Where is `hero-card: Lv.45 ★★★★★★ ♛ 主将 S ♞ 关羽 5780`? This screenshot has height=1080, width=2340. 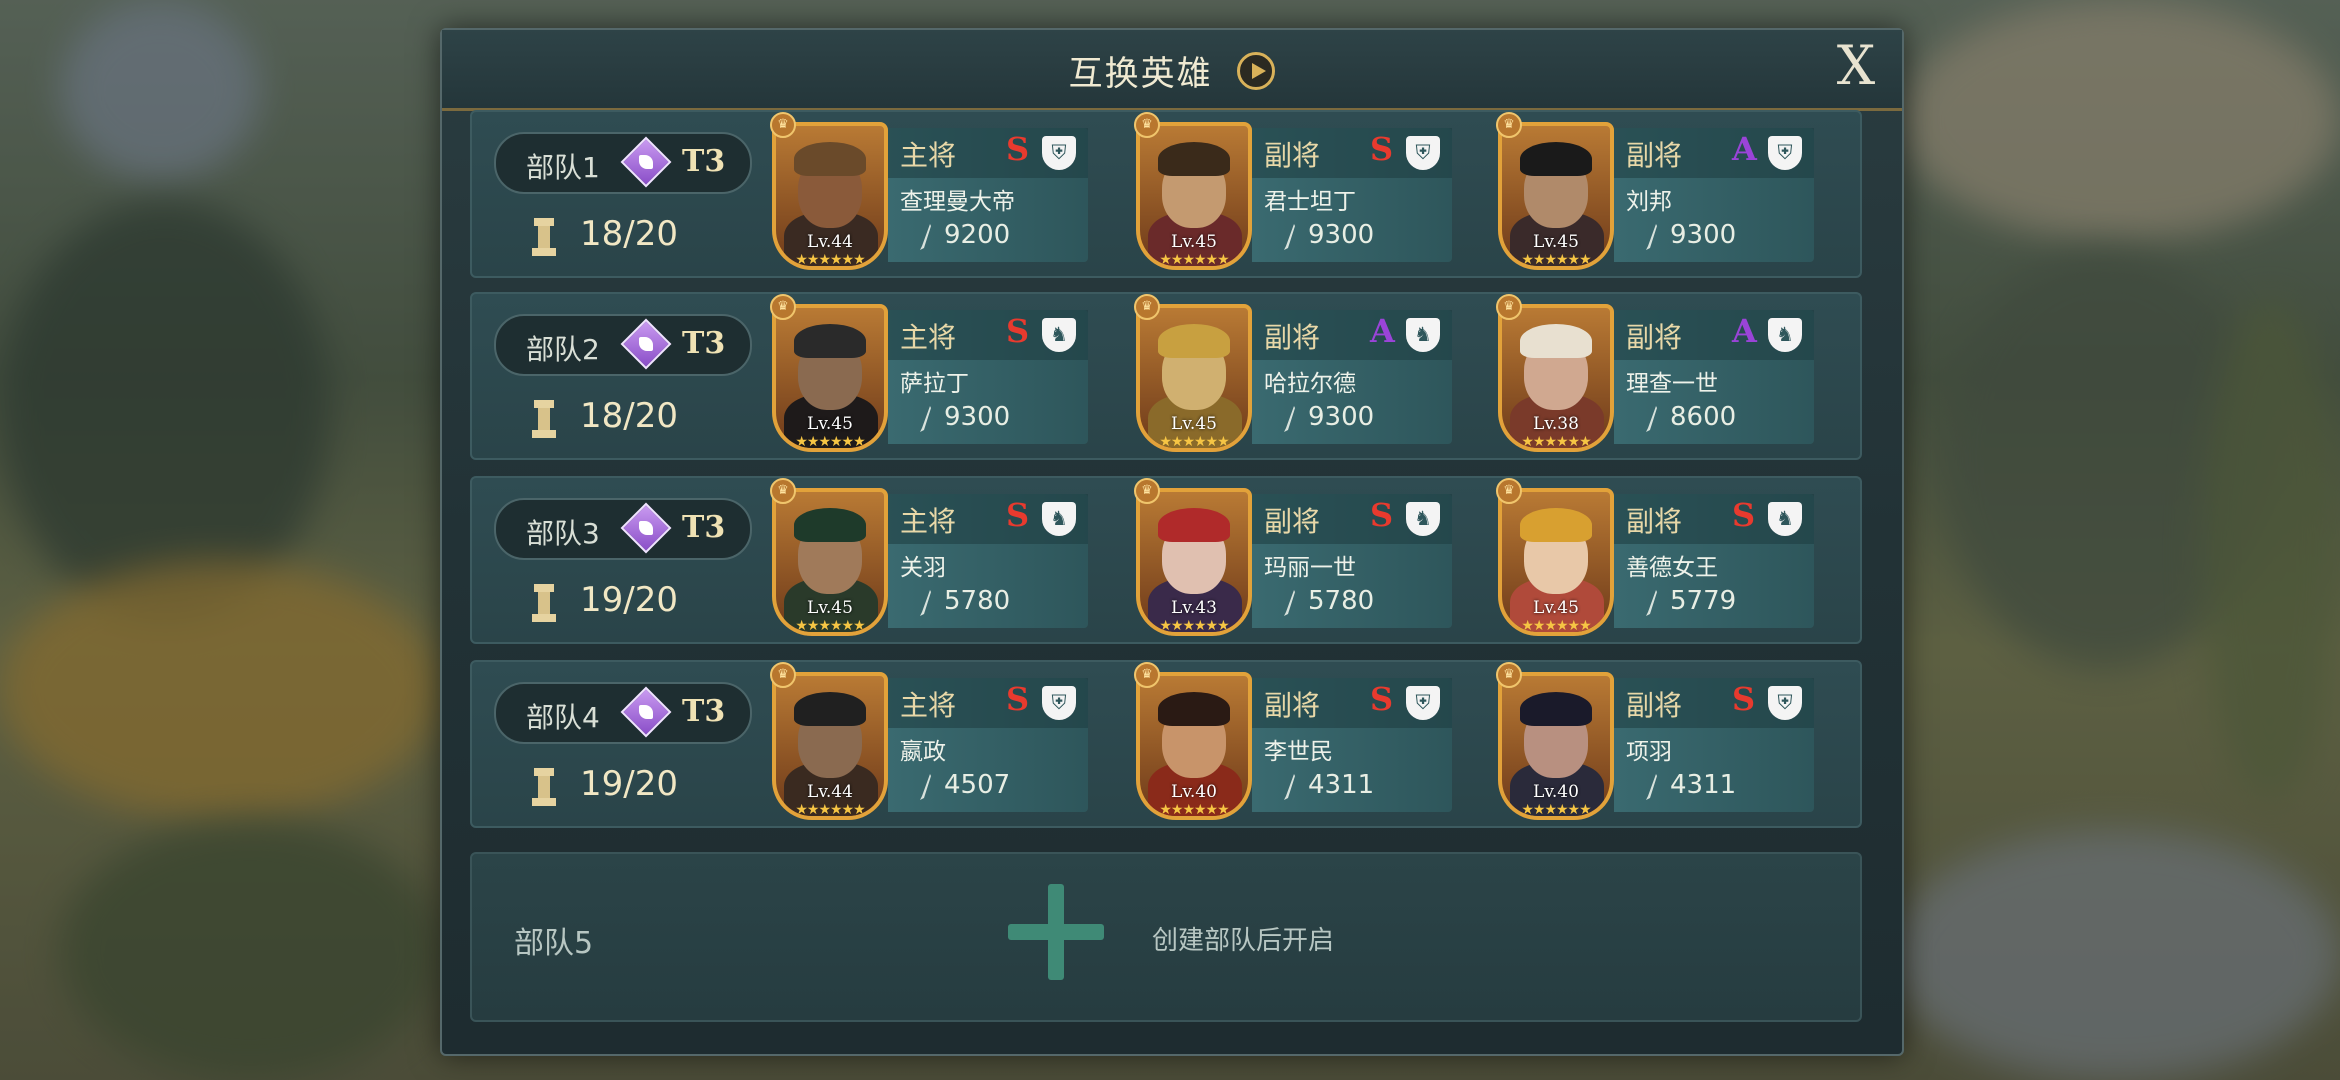
hero-card: Lv.45 ★★★★★★ ♛ 主将 S ♞ 关羽 5780 is located at coordinates (931, 559).